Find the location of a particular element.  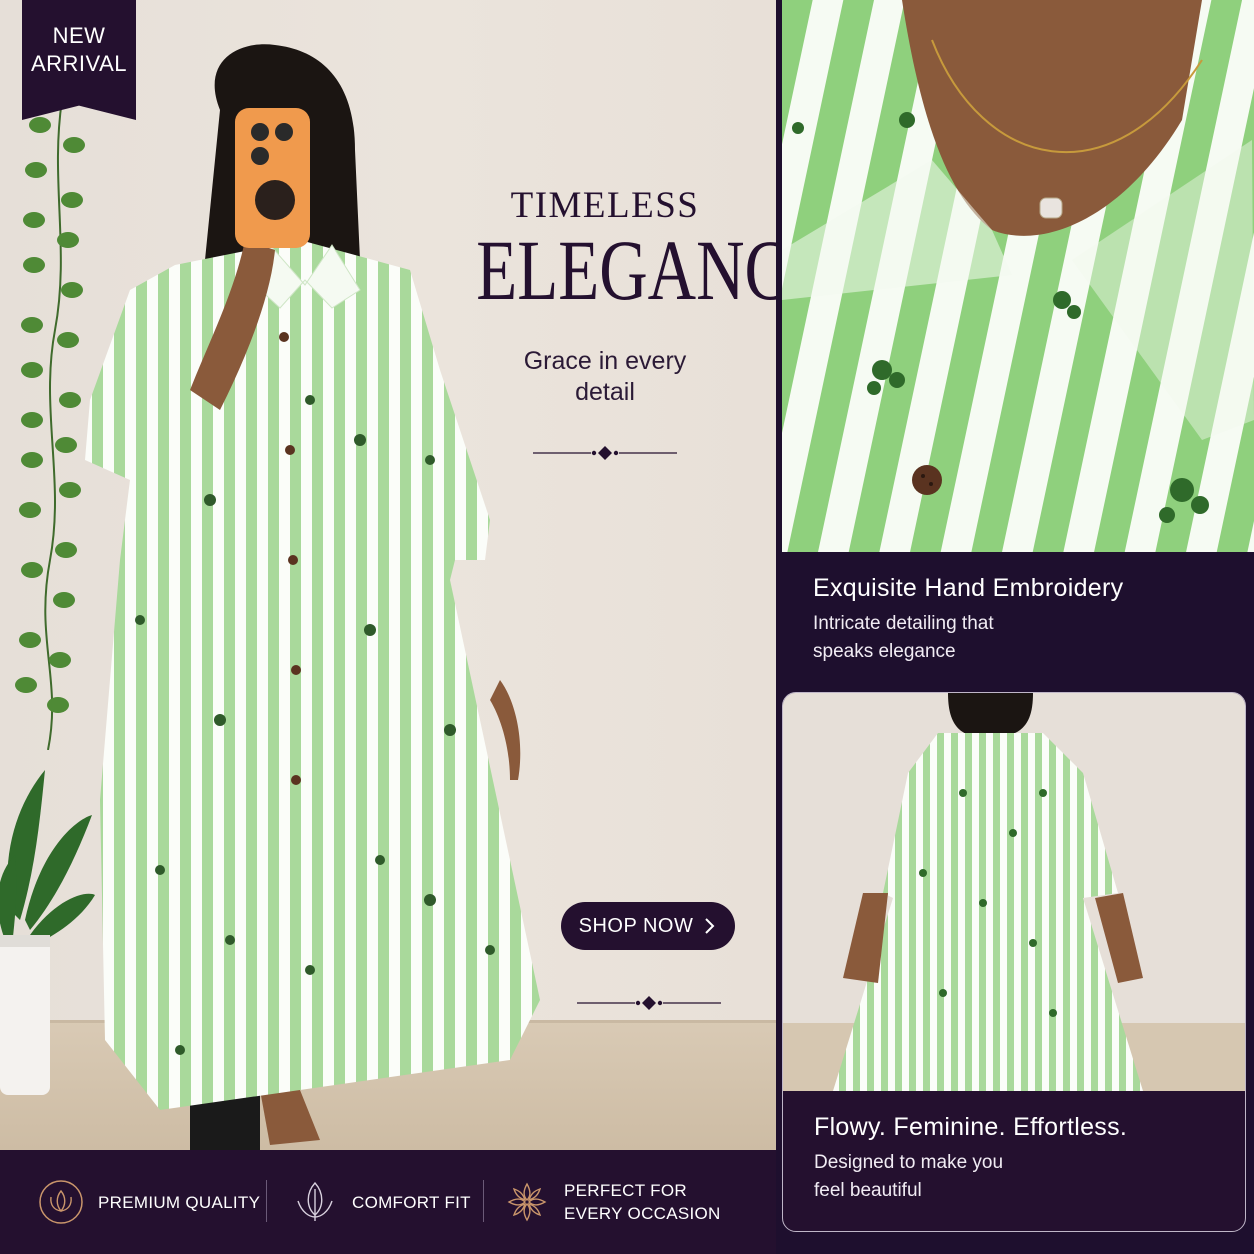

panel-2-title: Flowy. Feminine. Effortless. is located at coordinates (971, 1127).